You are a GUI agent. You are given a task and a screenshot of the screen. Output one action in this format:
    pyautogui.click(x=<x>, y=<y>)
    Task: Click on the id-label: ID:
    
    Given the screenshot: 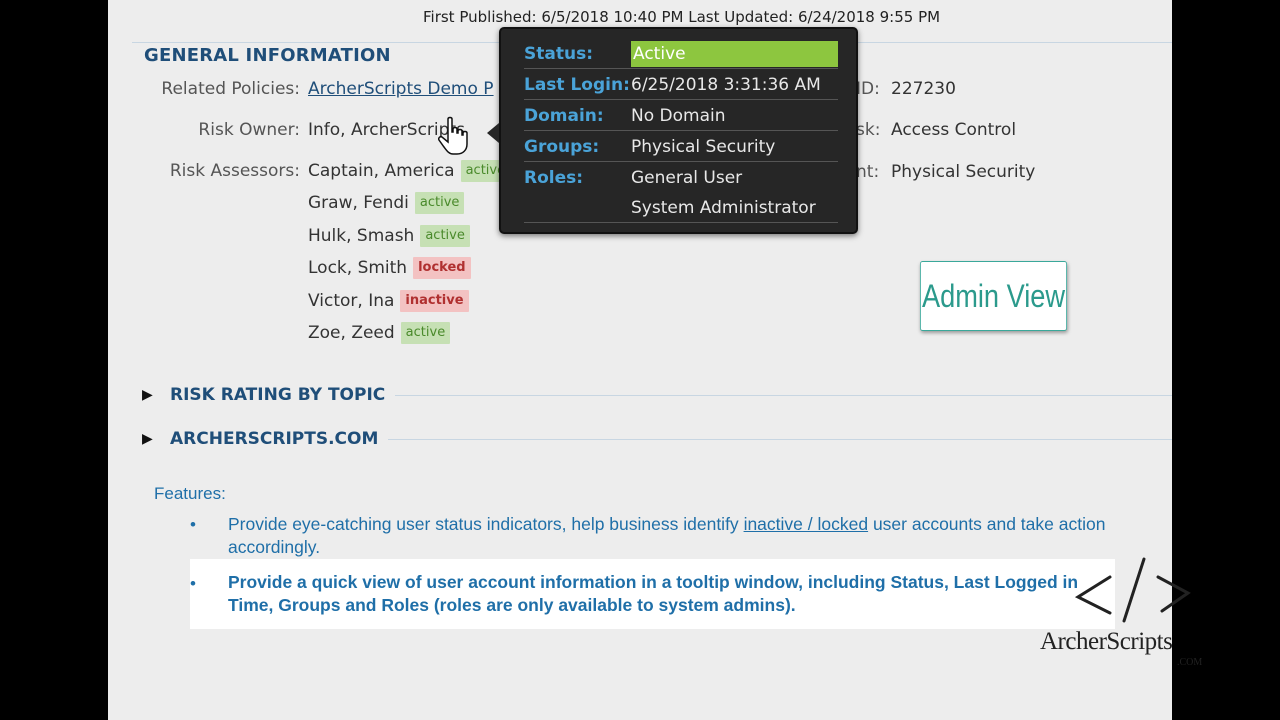 What is the action you would take?
    pyautogui.click(x=868, y=89)
    